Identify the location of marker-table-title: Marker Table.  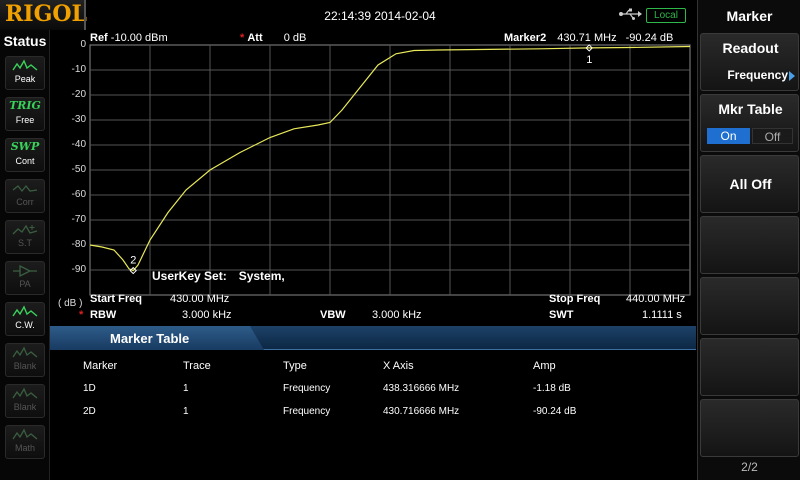
(150, 338).